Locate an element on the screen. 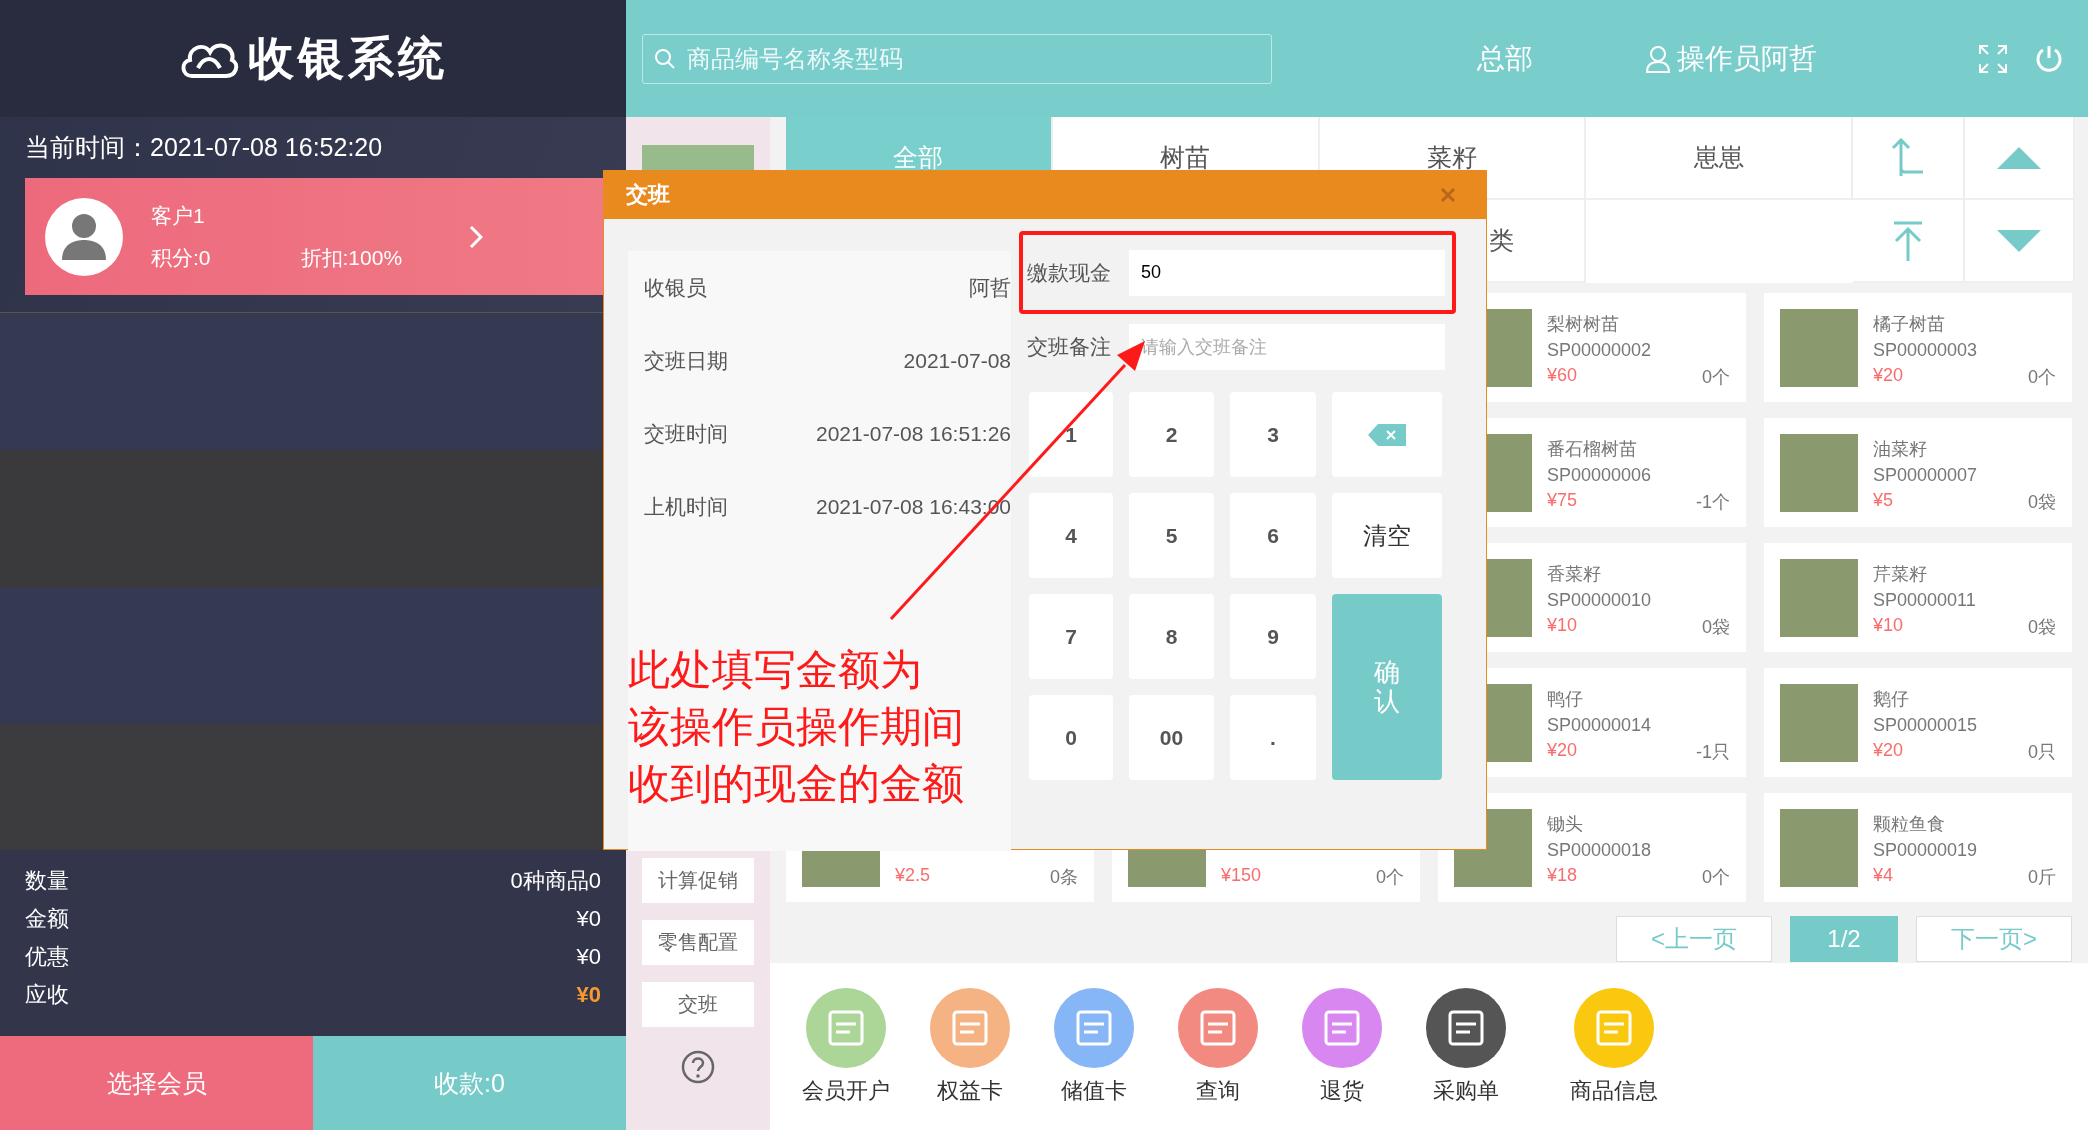 The image size is (2088, 1130). toolbar-button: 权益卡 is located at coordinates (970, 1046).